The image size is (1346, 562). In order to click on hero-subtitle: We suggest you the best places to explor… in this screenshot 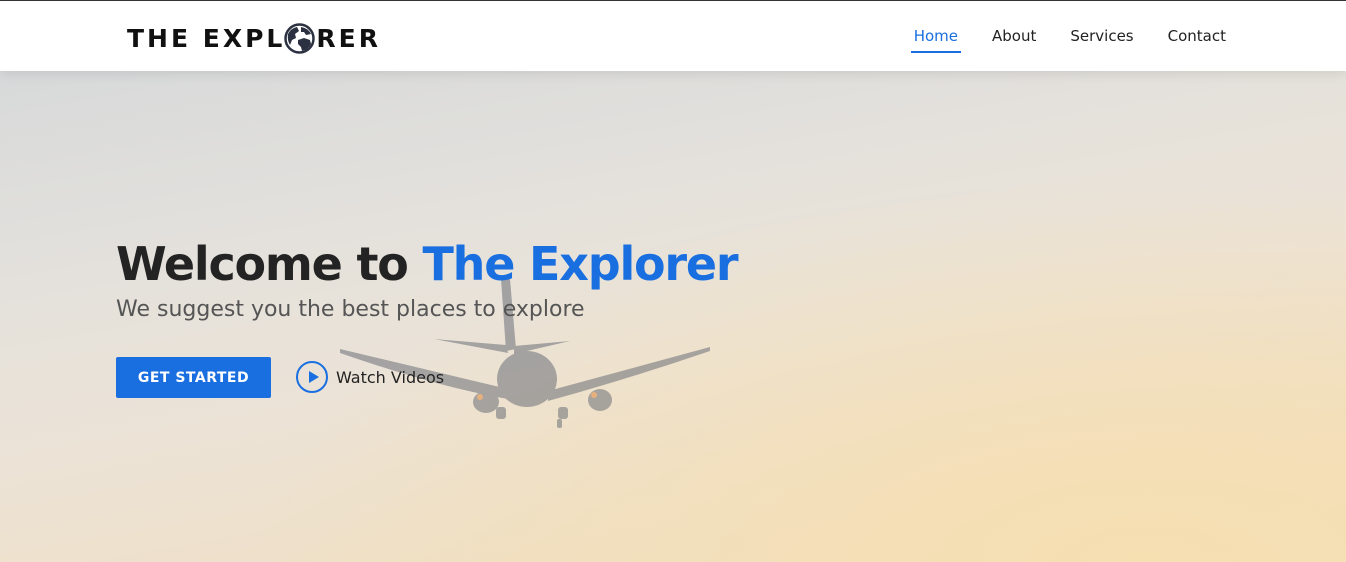, I will do `click(350, 309)`.